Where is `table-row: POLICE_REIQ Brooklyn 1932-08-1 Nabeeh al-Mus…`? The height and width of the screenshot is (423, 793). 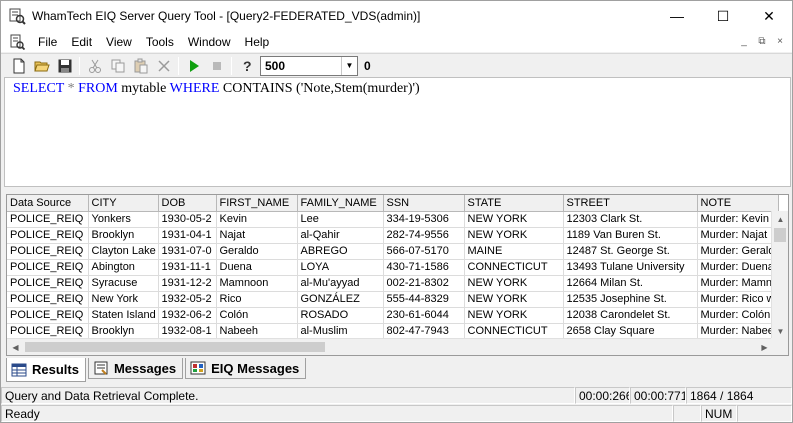
table-row: POLICE_REIQ Brooklyn 1932-08-1 Nabeeh al-Mus… is located at coordinates (393, 331).